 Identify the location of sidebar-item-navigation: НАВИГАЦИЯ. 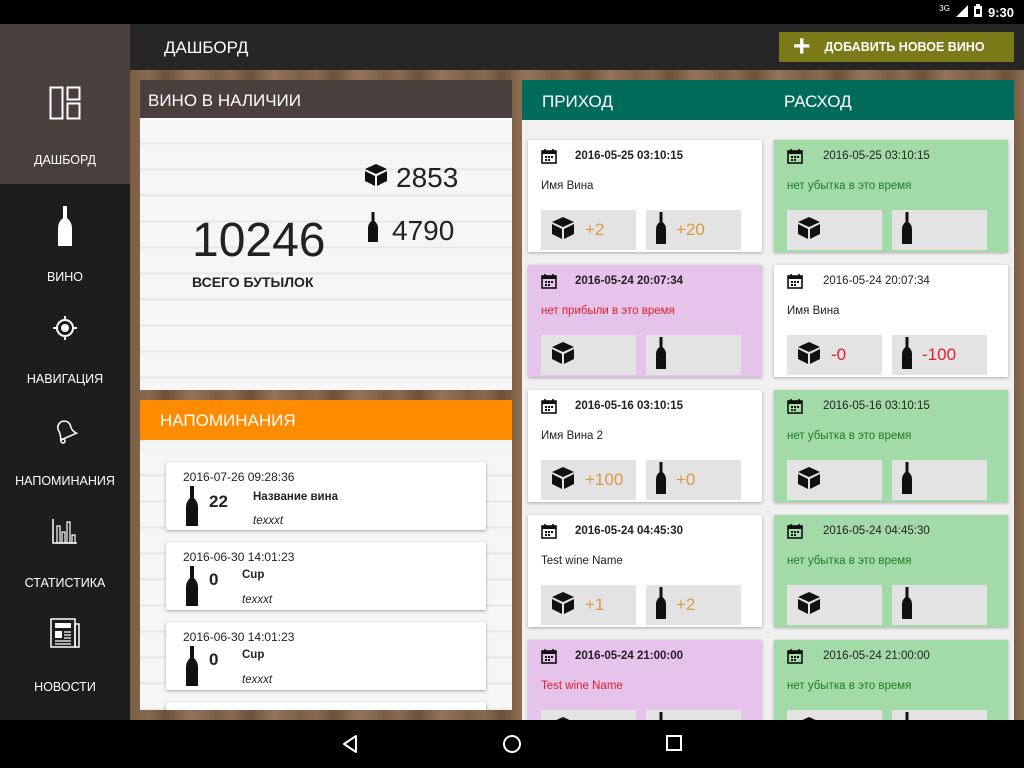
(65, 337).